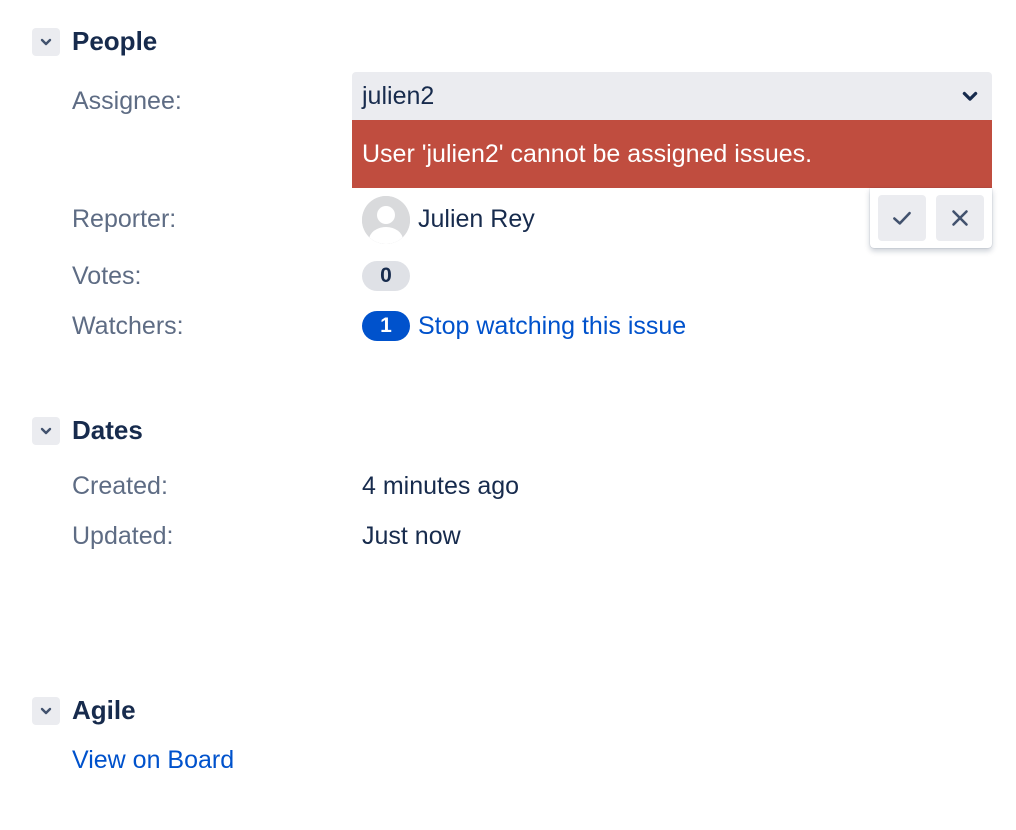 The image size is (1016, 830). I want to click on dates-section-header: Dates, so click(87, 430).